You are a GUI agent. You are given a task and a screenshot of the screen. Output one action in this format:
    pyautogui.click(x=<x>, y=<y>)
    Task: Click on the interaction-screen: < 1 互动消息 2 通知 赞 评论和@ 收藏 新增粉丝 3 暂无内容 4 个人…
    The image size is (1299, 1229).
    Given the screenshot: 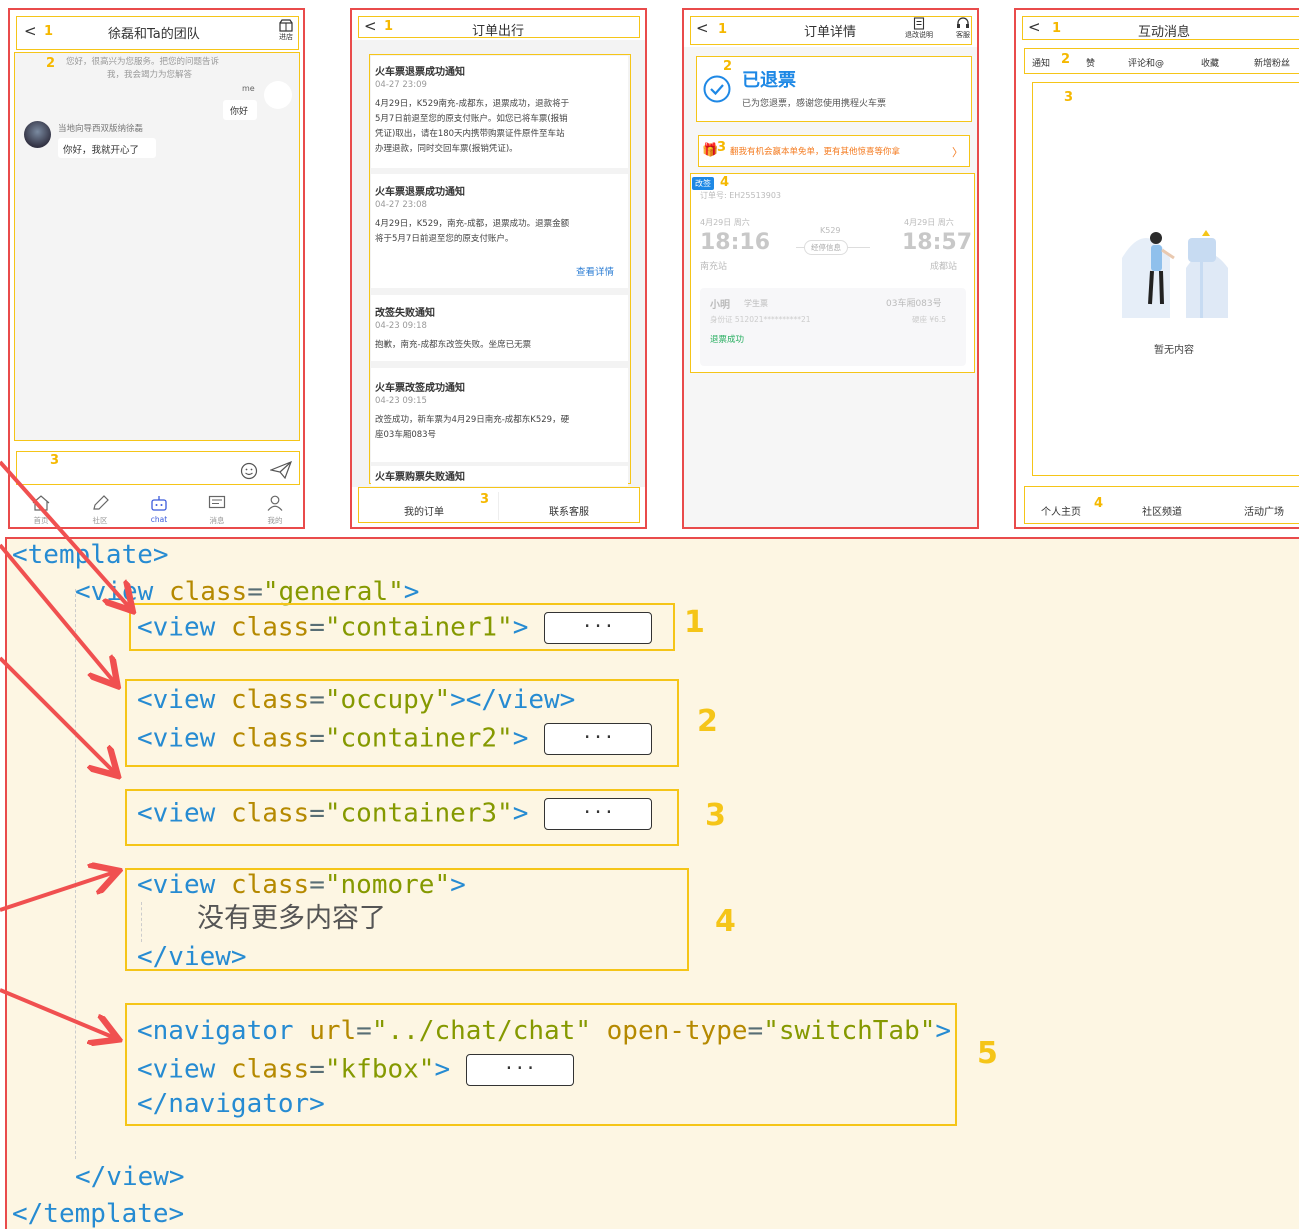 What is the action you would take?
    pyautogui.click(x=1156, y=268)
    